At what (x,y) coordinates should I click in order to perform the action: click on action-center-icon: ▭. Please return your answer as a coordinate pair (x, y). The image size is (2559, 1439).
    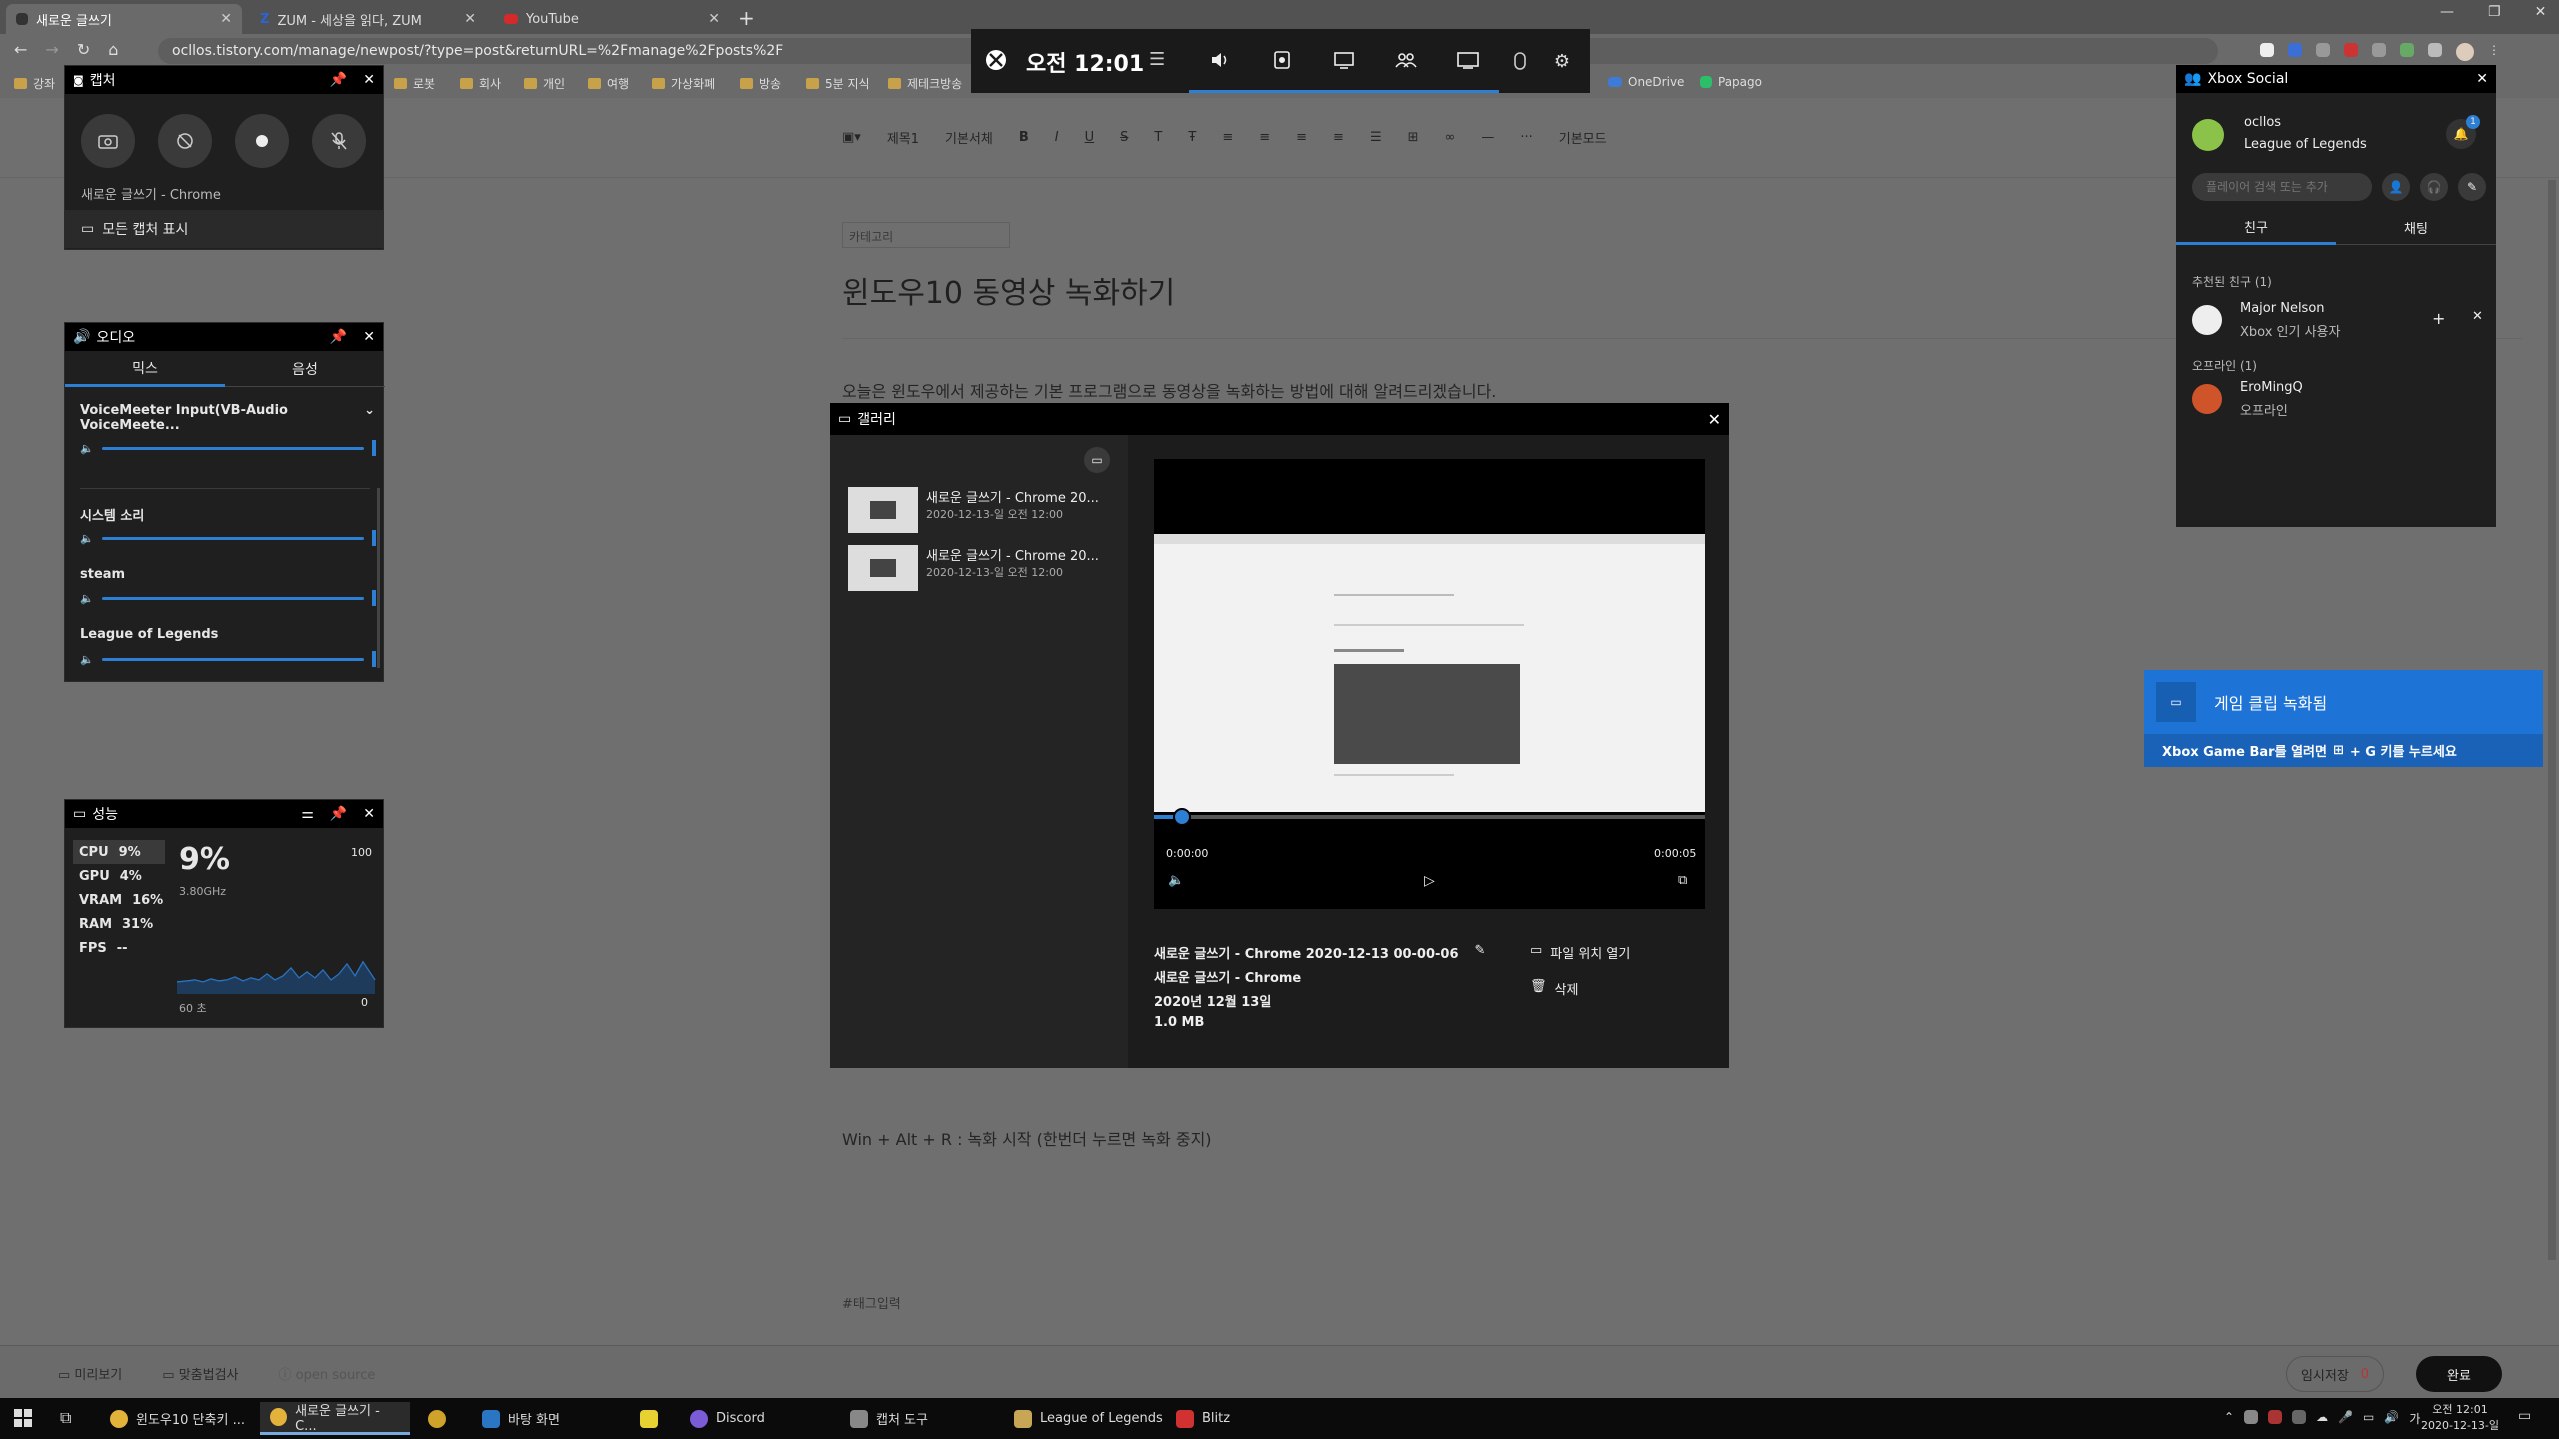
    Looking at the image, I should click on (2524, 1416).